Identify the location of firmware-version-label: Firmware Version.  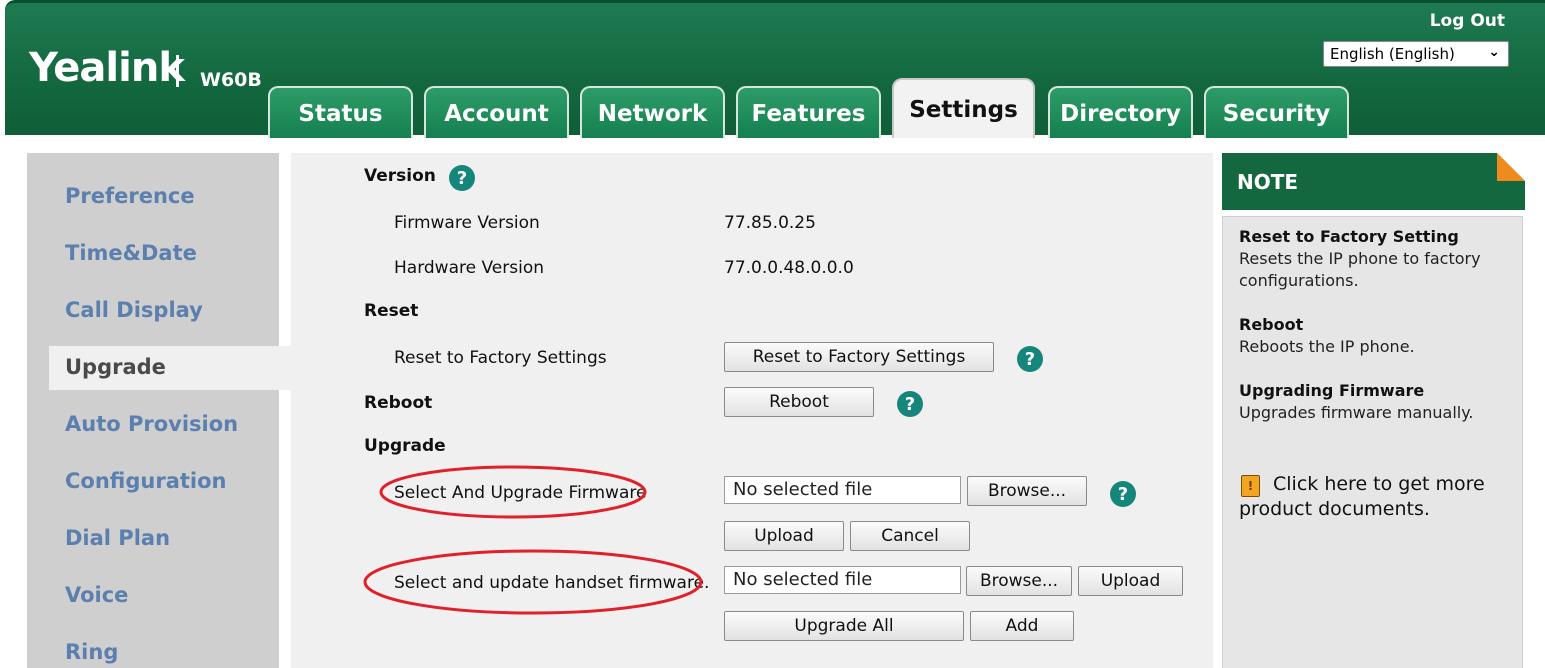
(467, 223).